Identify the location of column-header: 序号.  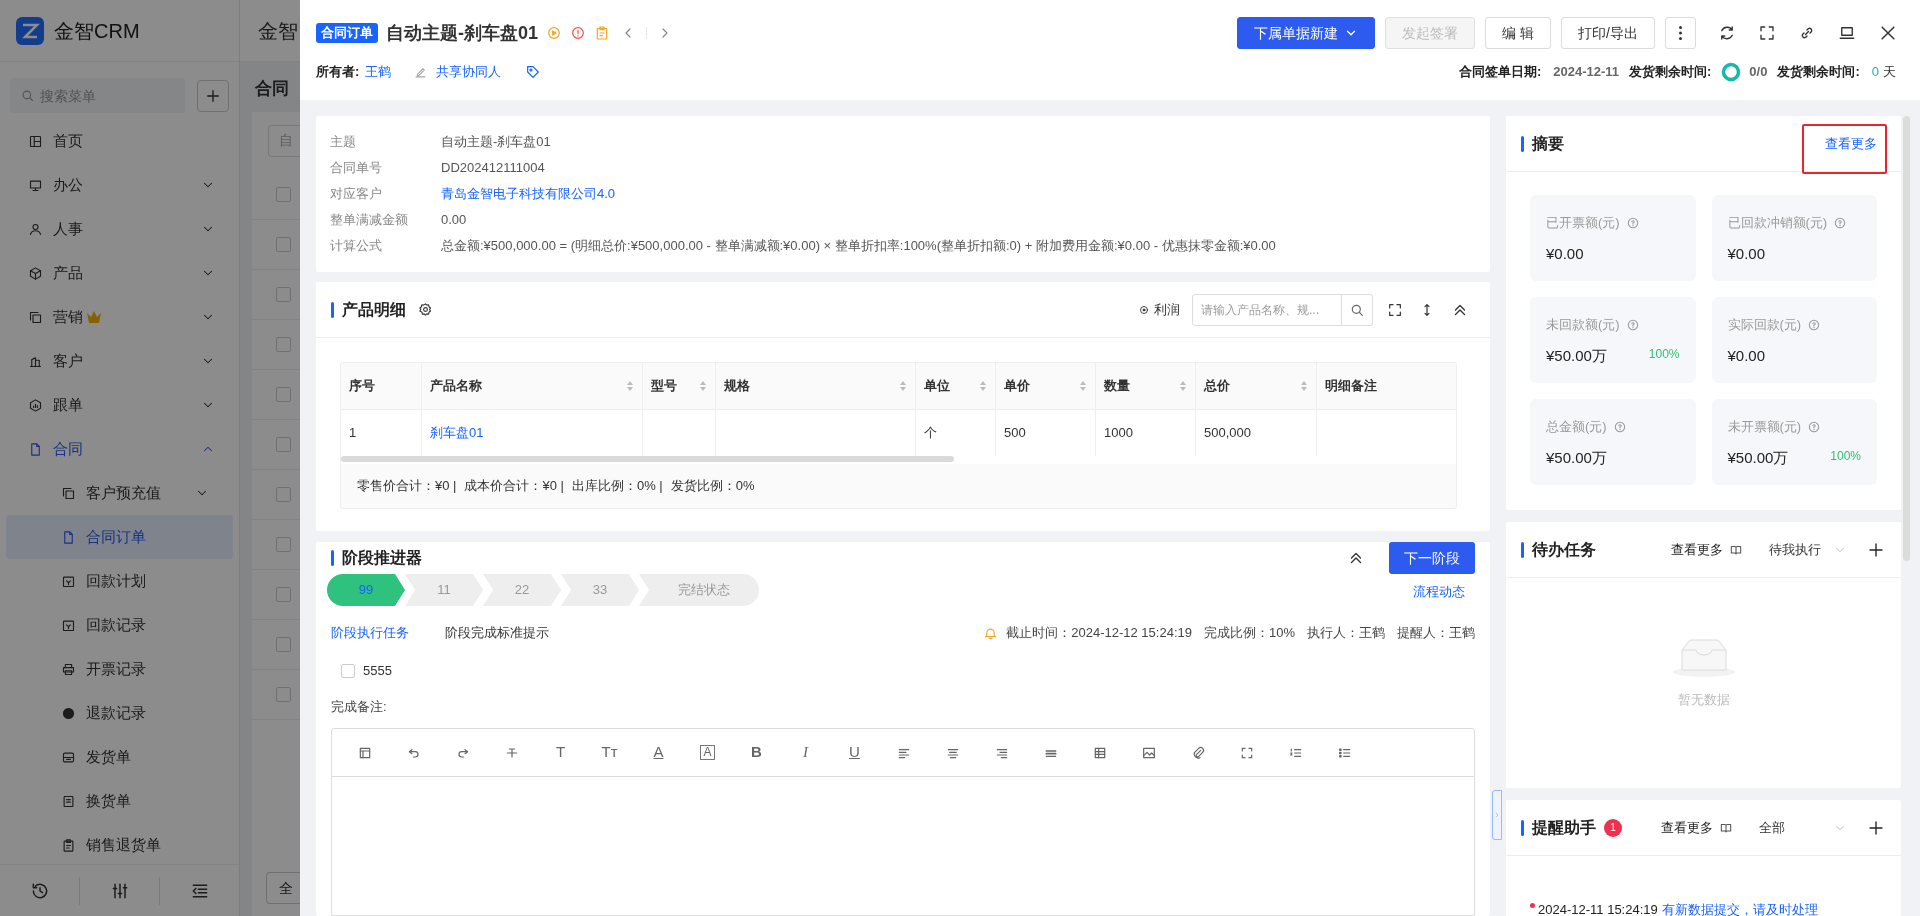
(381, 386).